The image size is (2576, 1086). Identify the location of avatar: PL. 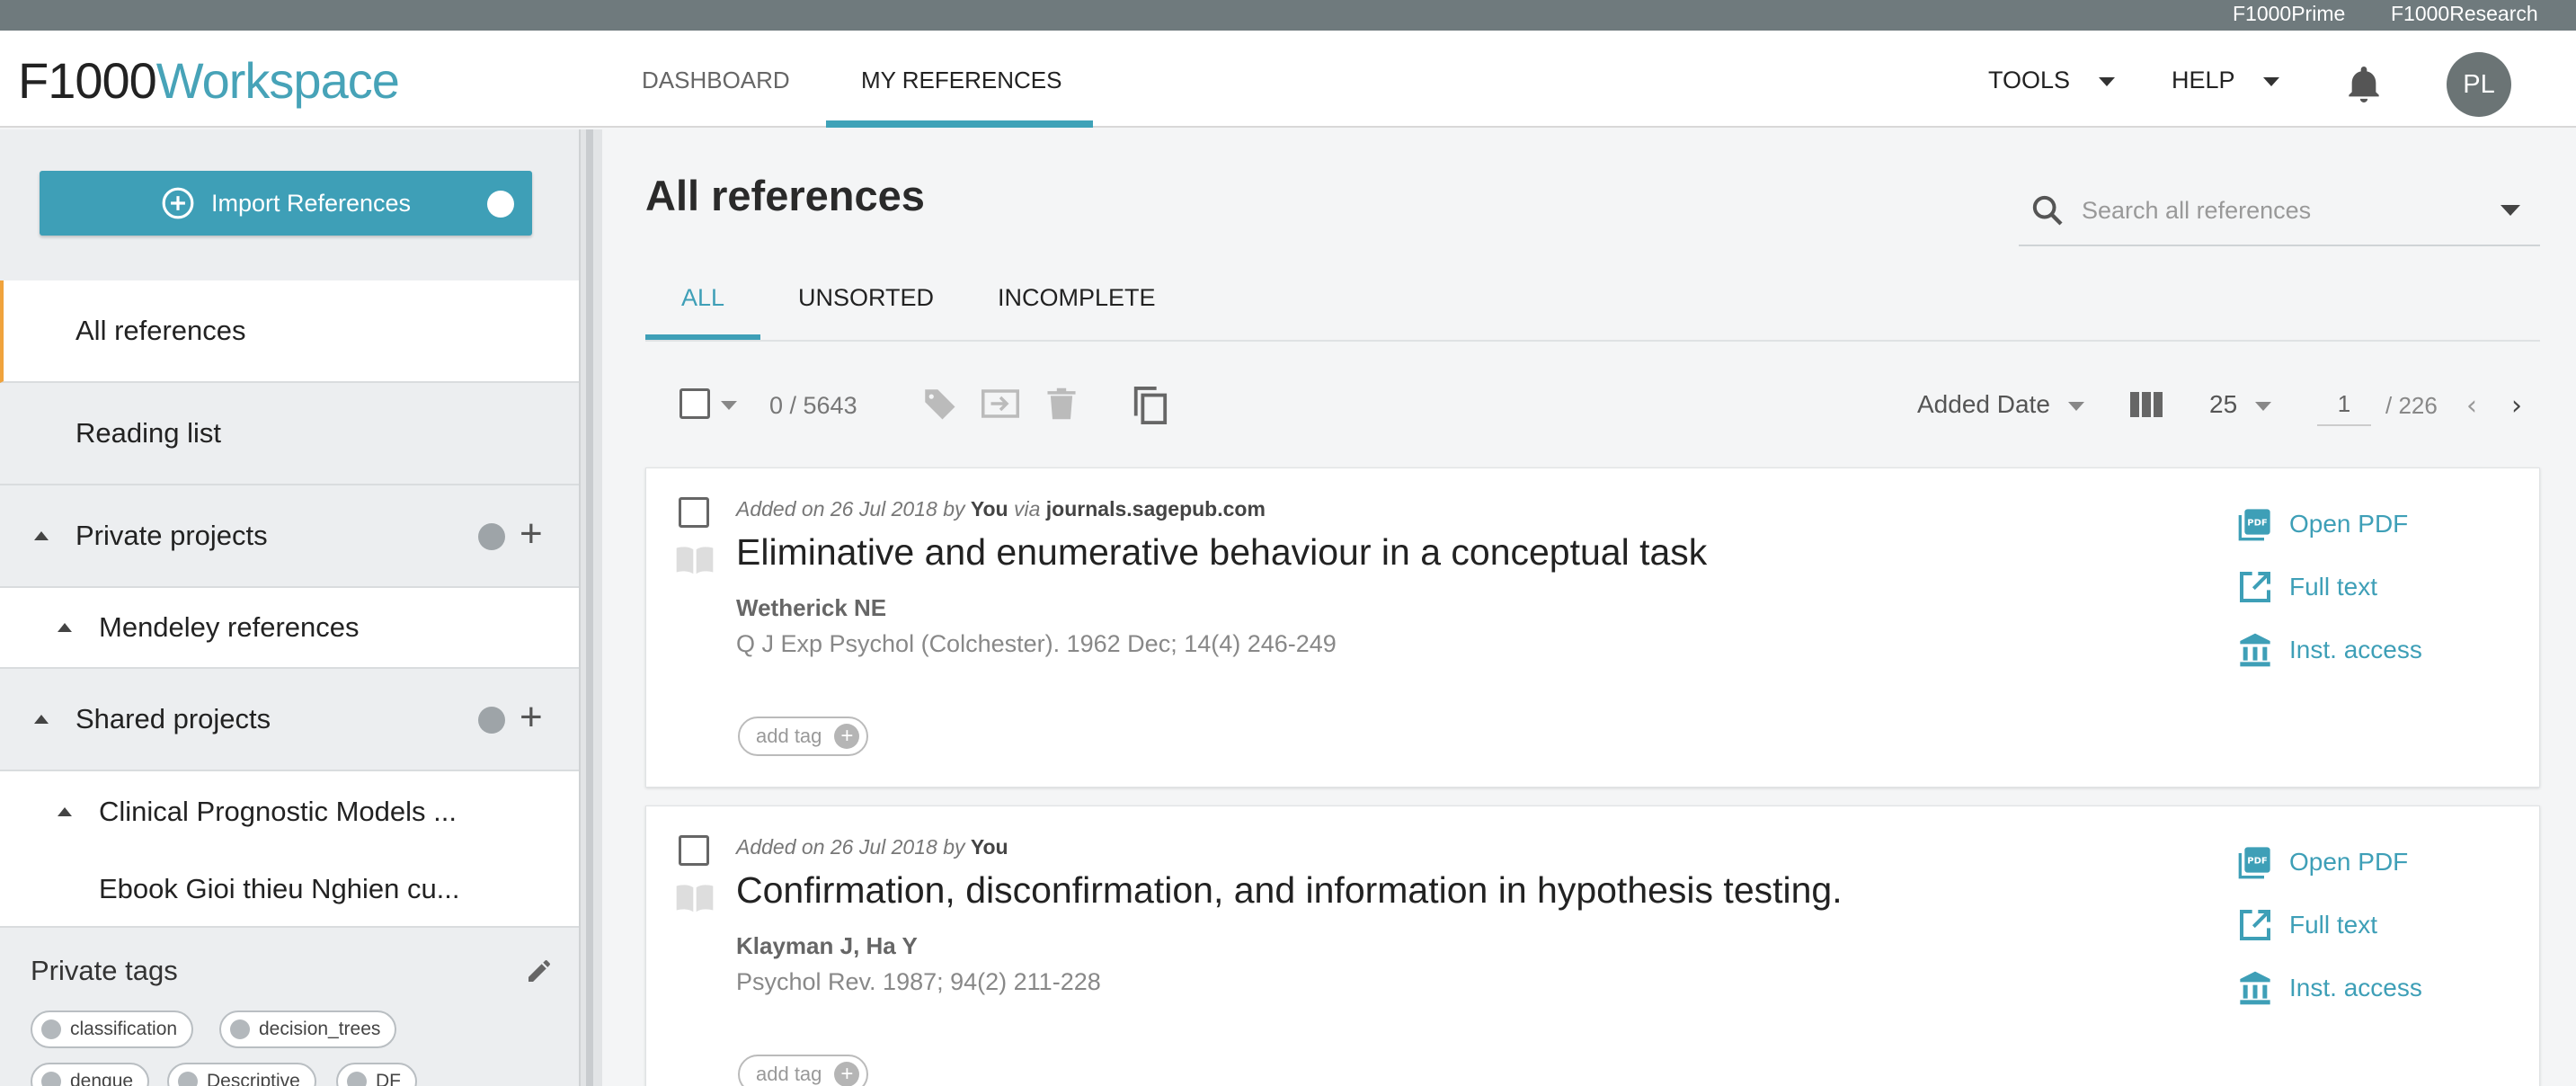
(2479, 85).